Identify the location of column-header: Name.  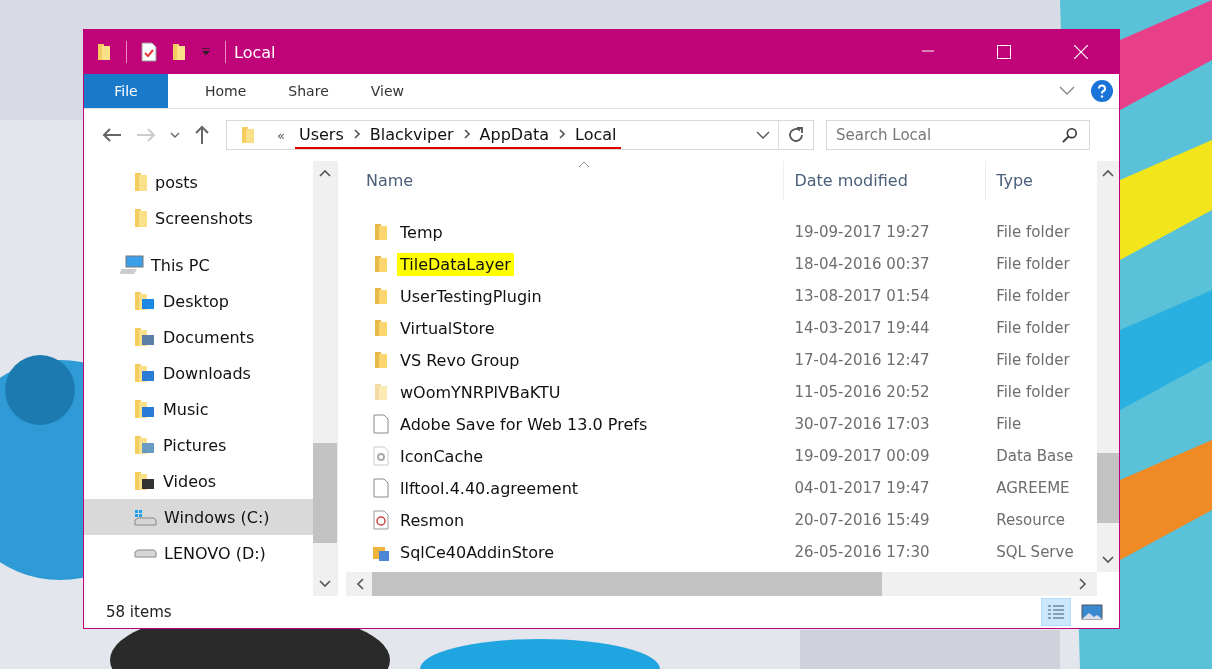
(565, 181).